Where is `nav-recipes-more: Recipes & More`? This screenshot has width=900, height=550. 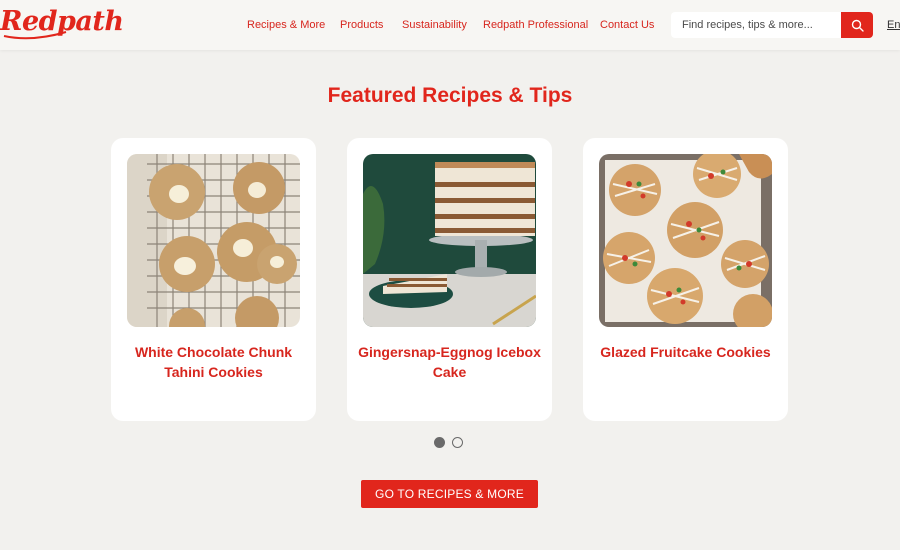 nav-recipes-more: Recipes & More is located at coordinates (286, 25).